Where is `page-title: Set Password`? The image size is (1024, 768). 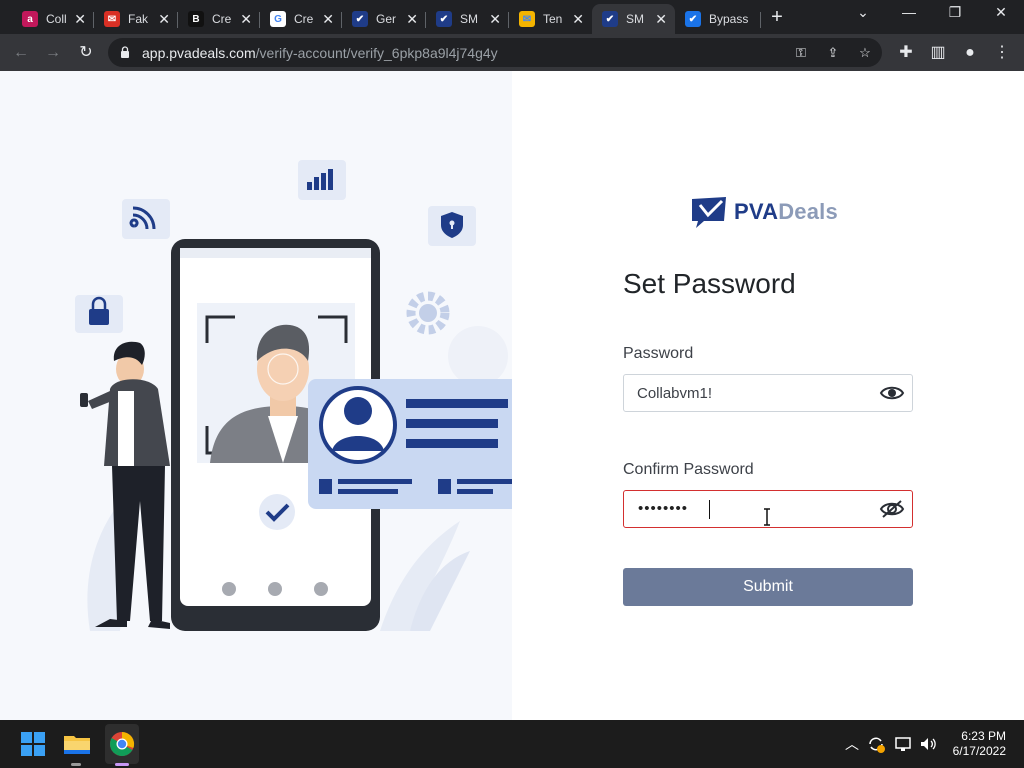 page-title: Set Password is located at coordinates (709, 283).